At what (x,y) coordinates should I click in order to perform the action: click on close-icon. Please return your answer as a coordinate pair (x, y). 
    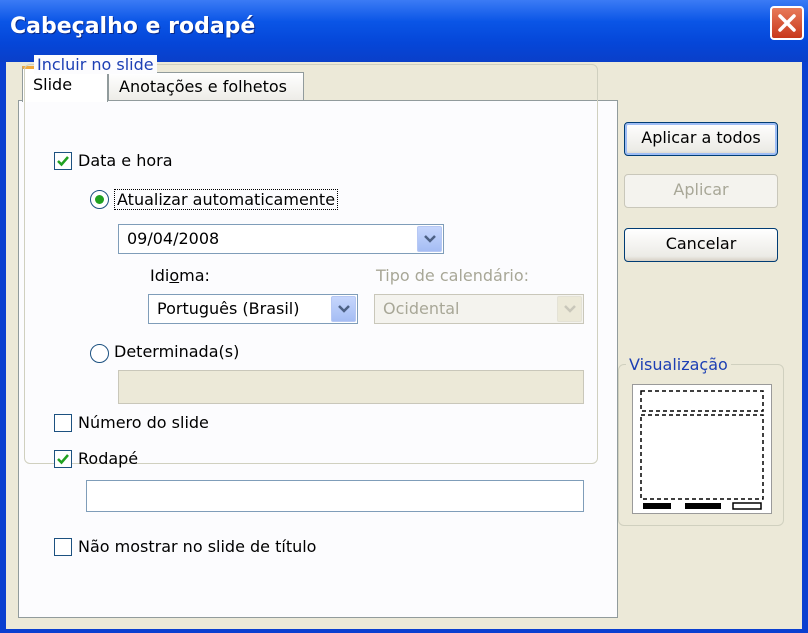
    Looking at the image, I should click on (787, 23).